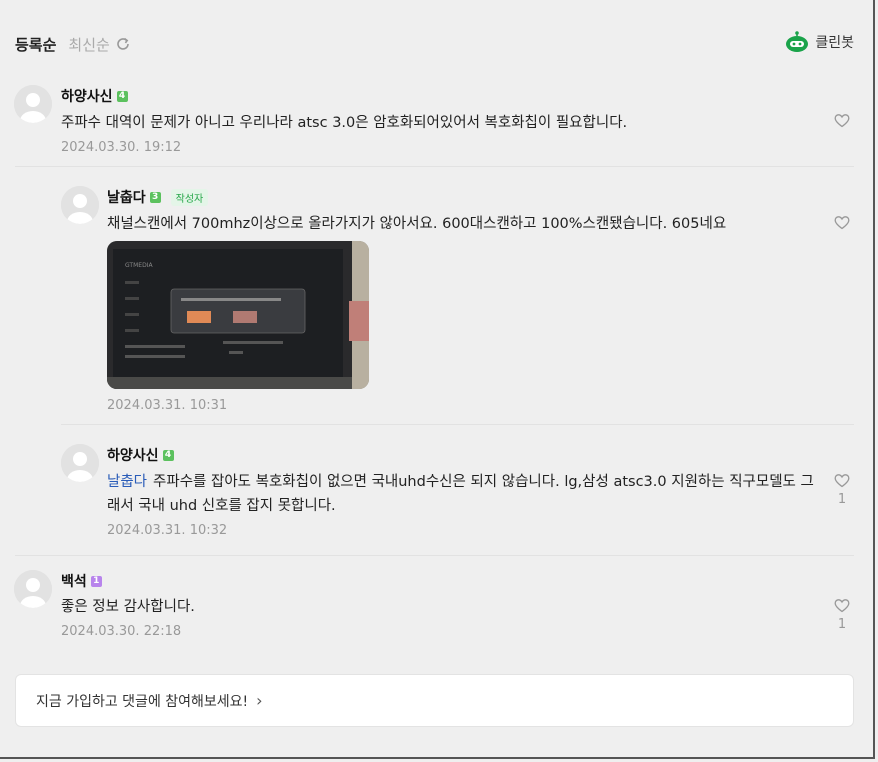  I want to click on author-name: 백석, so click(74, 582).